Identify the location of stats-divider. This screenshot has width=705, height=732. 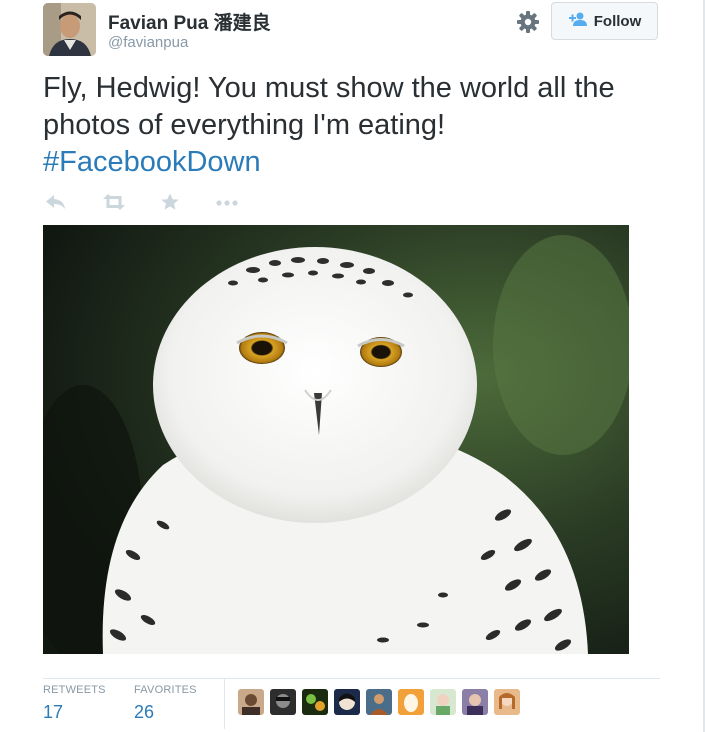
(351, 678).